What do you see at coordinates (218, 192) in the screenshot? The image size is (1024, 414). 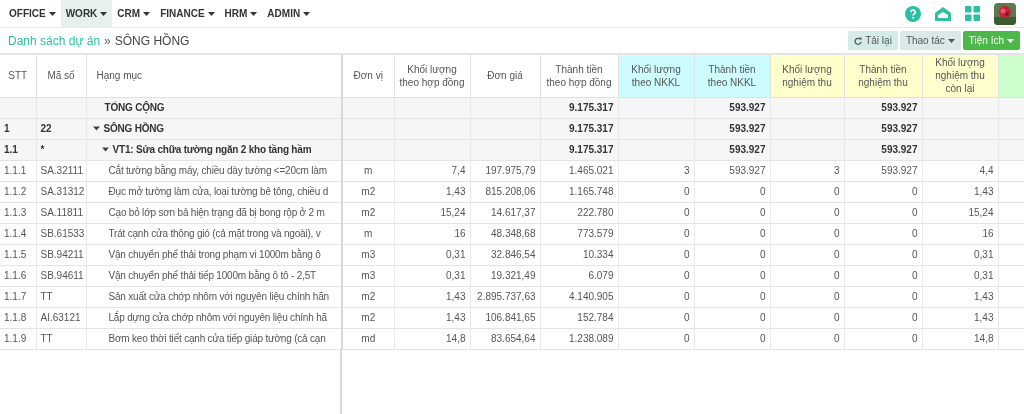 I see `item-name: Đục mở tường làm cửa, loại tường bê tông, chiều d` at bounding box center [218, 192].